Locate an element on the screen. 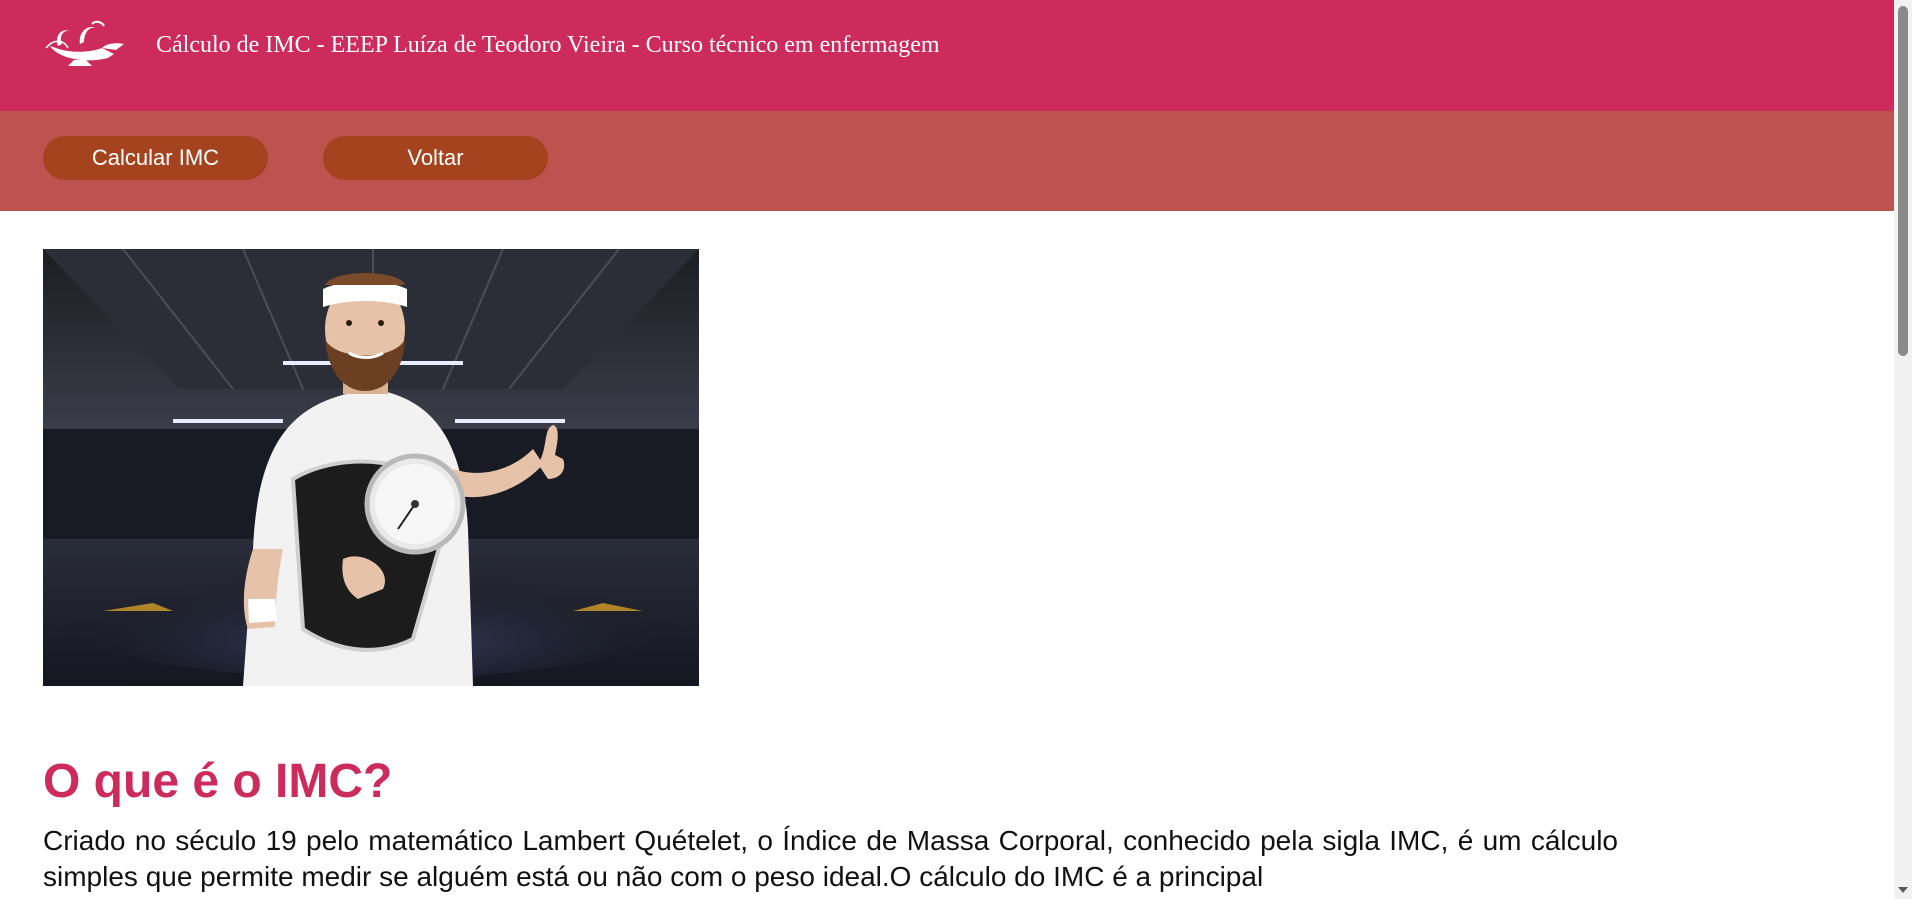 The height and width of the screenshot is (899, 1912). nursing-lamp-logo-icon is located at coordinates (86, 43).